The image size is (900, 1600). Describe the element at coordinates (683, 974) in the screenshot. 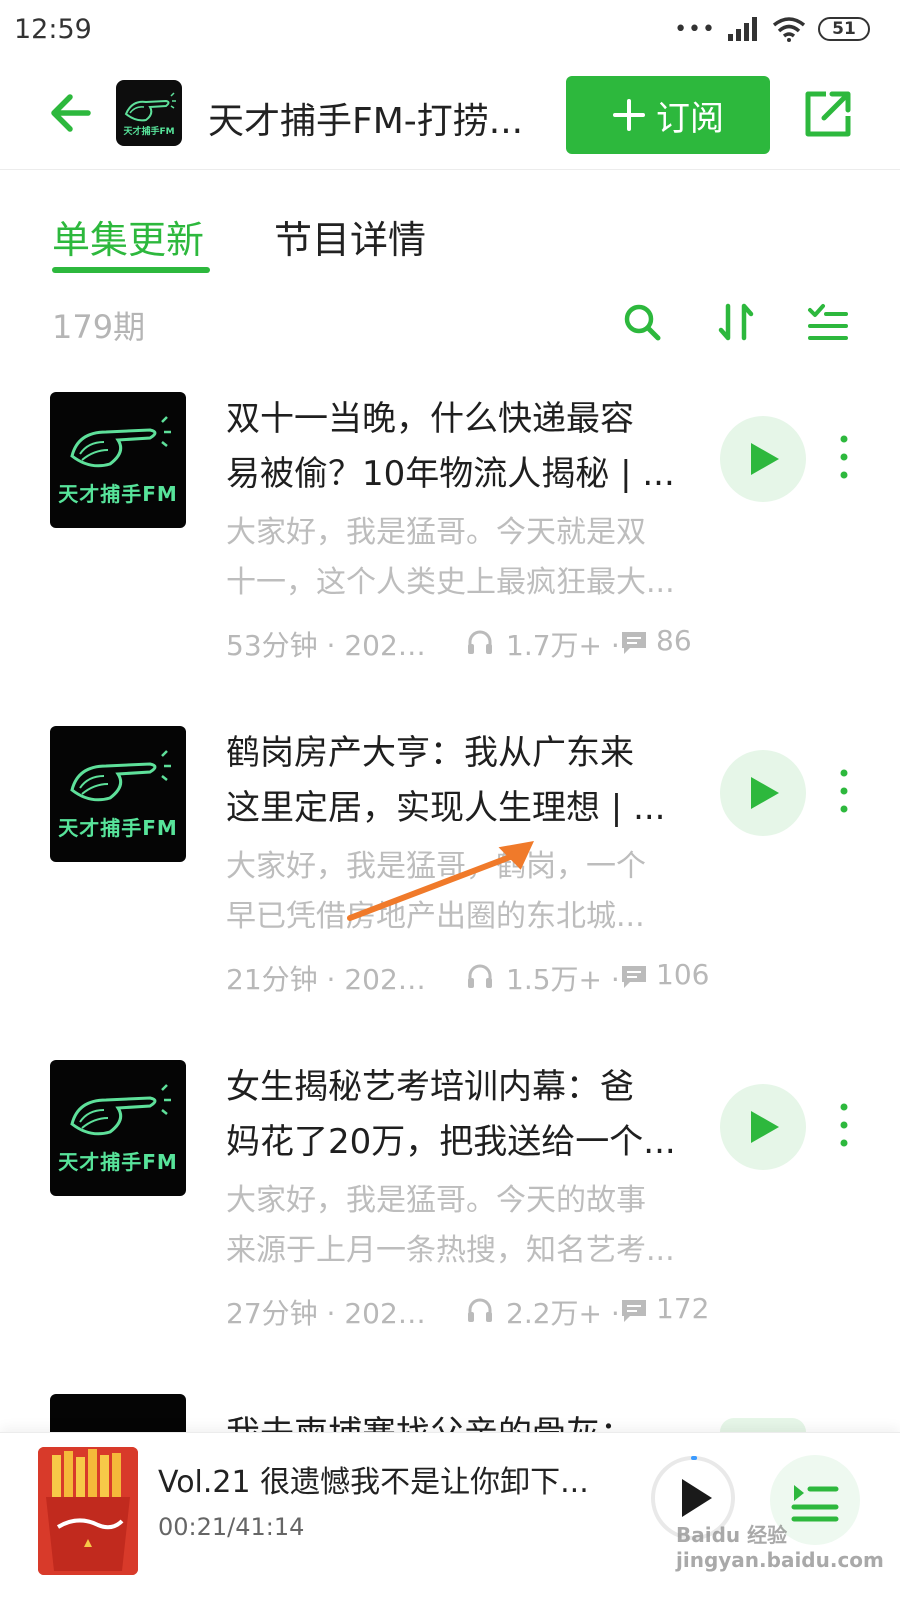

I see `episode-comment-count: 106` at that location.